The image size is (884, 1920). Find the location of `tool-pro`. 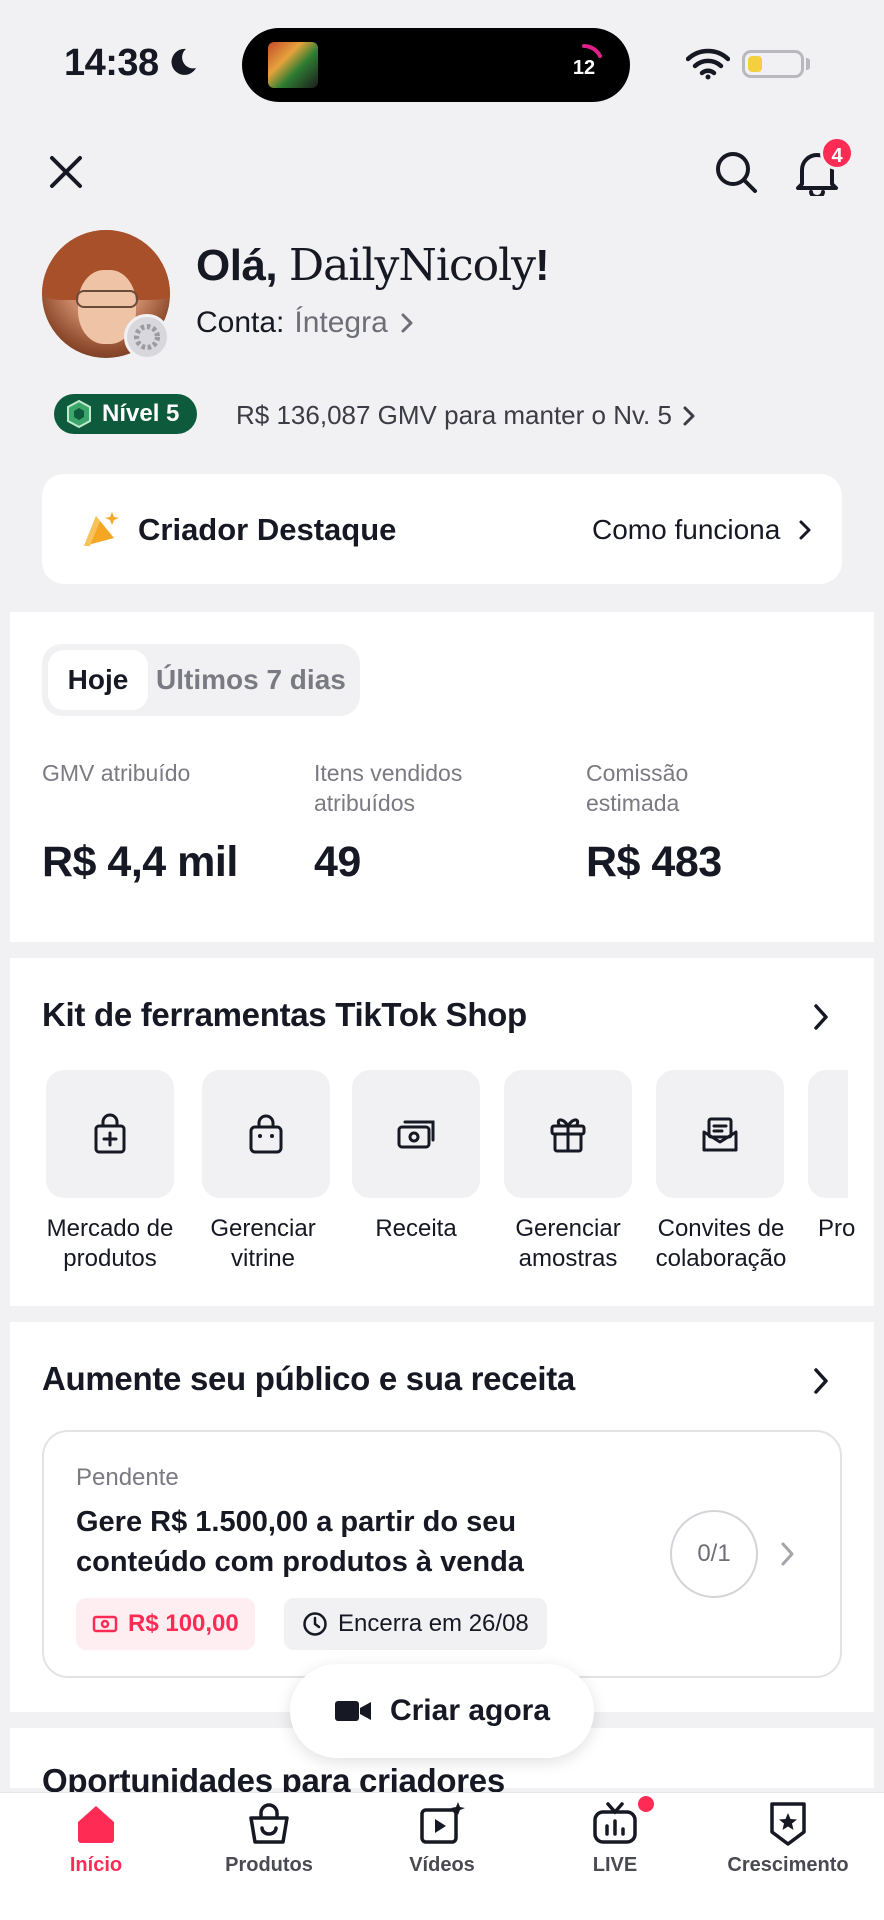

tool-pro is located at coordinates (828, 1134).